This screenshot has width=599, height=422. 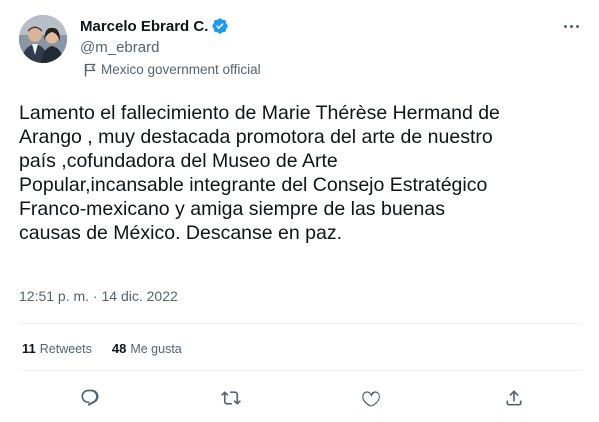 I want to click on likes-label: Me gusta, so click(x=156, y=349).